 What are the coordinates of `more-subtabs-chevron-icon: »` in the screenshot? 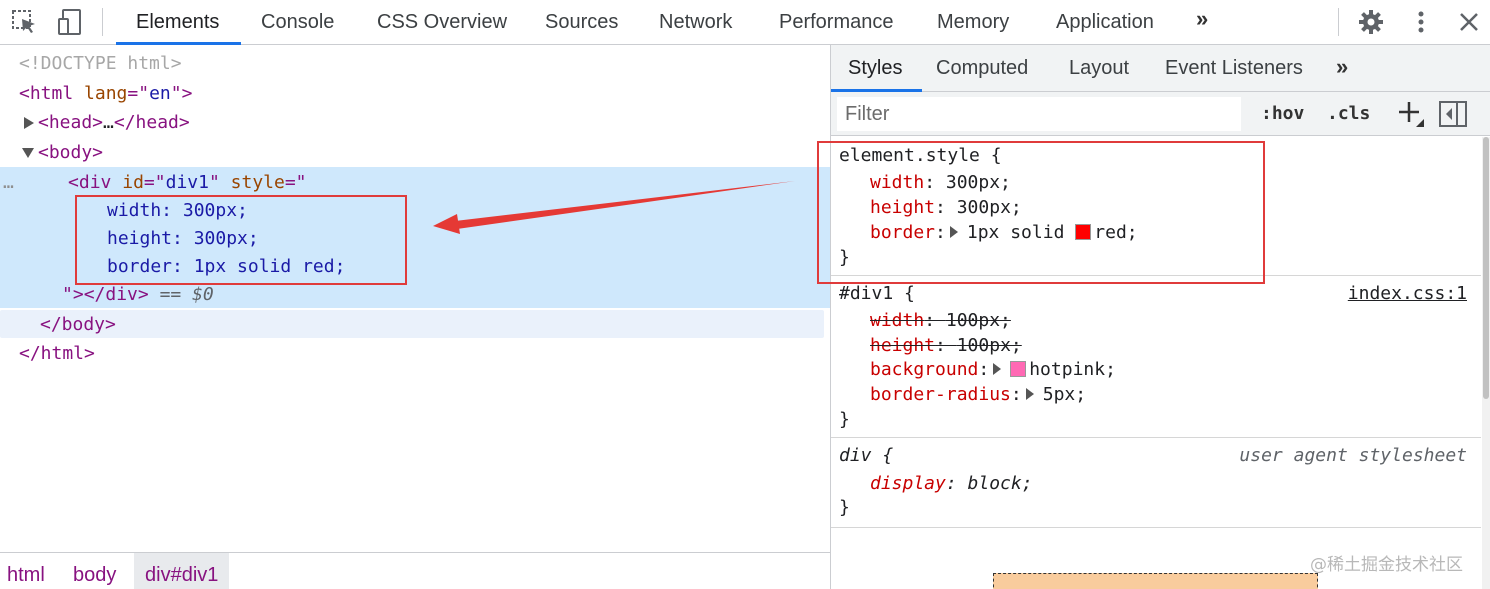 It's located at (1342, 67).